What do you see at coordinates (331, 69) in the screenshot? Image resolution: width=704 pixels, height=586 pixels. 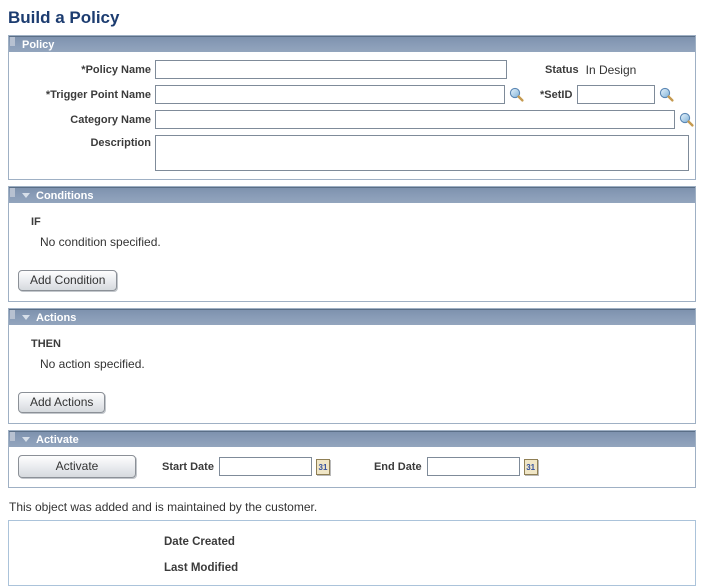 I see `policy-name-input` at bounding box center [331, 69].